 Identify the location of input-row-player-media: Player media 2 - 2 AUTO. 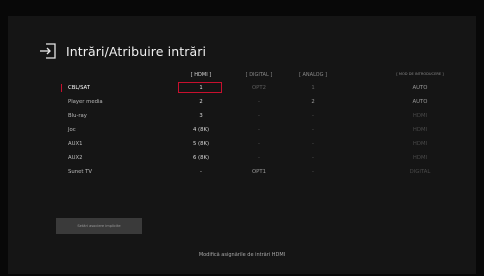
(265, 102).